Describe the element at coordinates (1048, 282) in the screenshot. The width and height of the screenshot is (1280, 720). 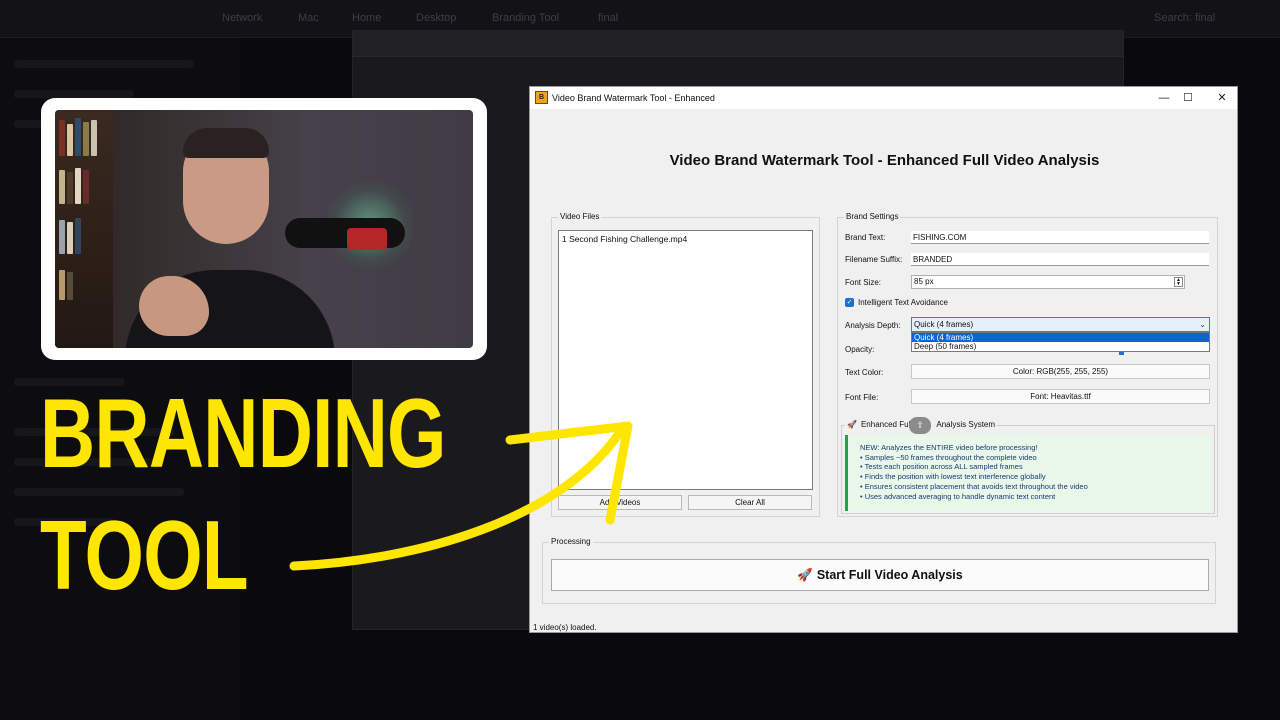
I see `font-size-spinbox: 85 px ▲ ▼` at that location.